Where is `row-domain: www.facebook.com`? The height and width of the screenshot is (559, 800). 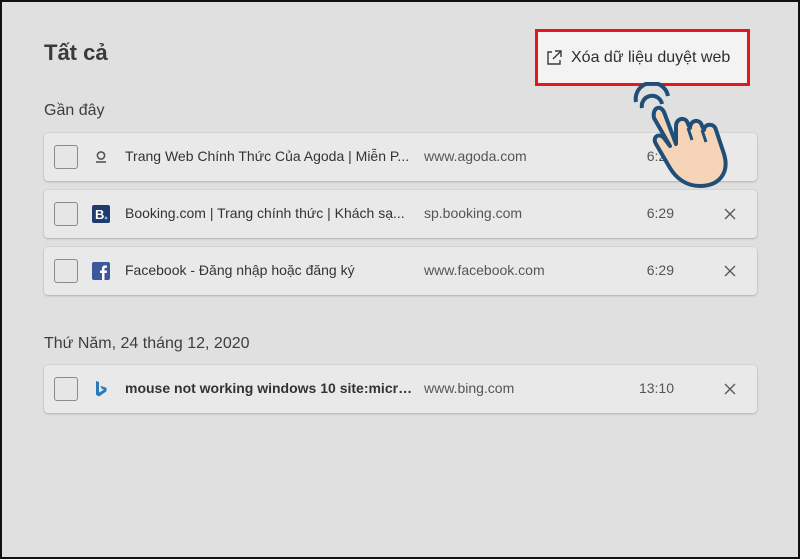 row-domain: www.facebook.com is located at coordinates (484, 270).